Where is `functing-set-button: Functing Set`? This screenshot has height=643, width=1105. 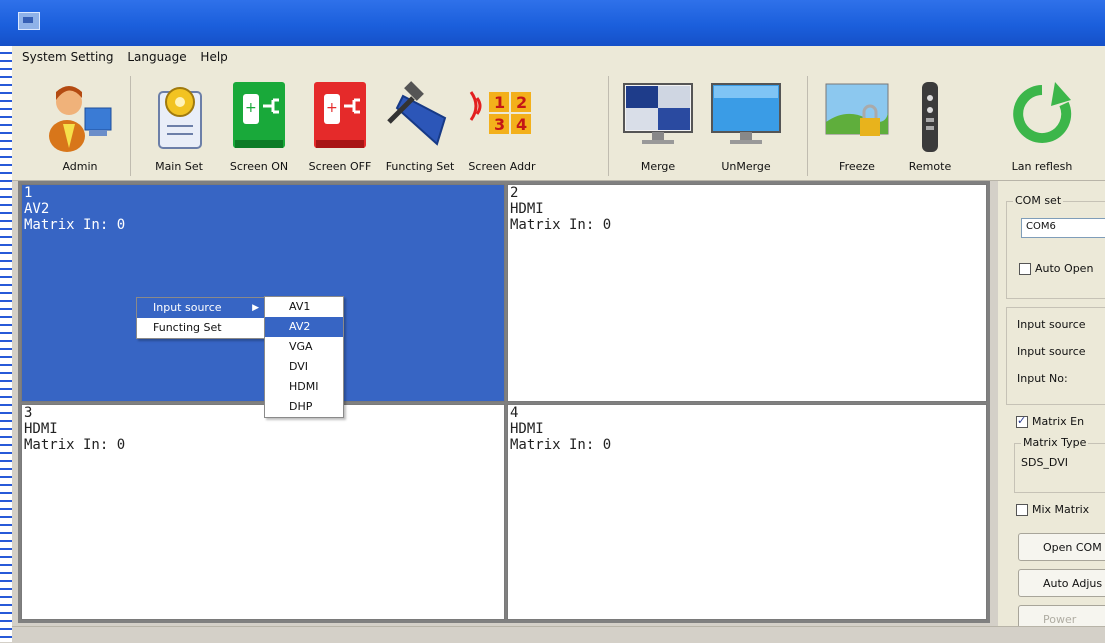 functing-set-button: Functing Set is located at coordinates (420, 126).